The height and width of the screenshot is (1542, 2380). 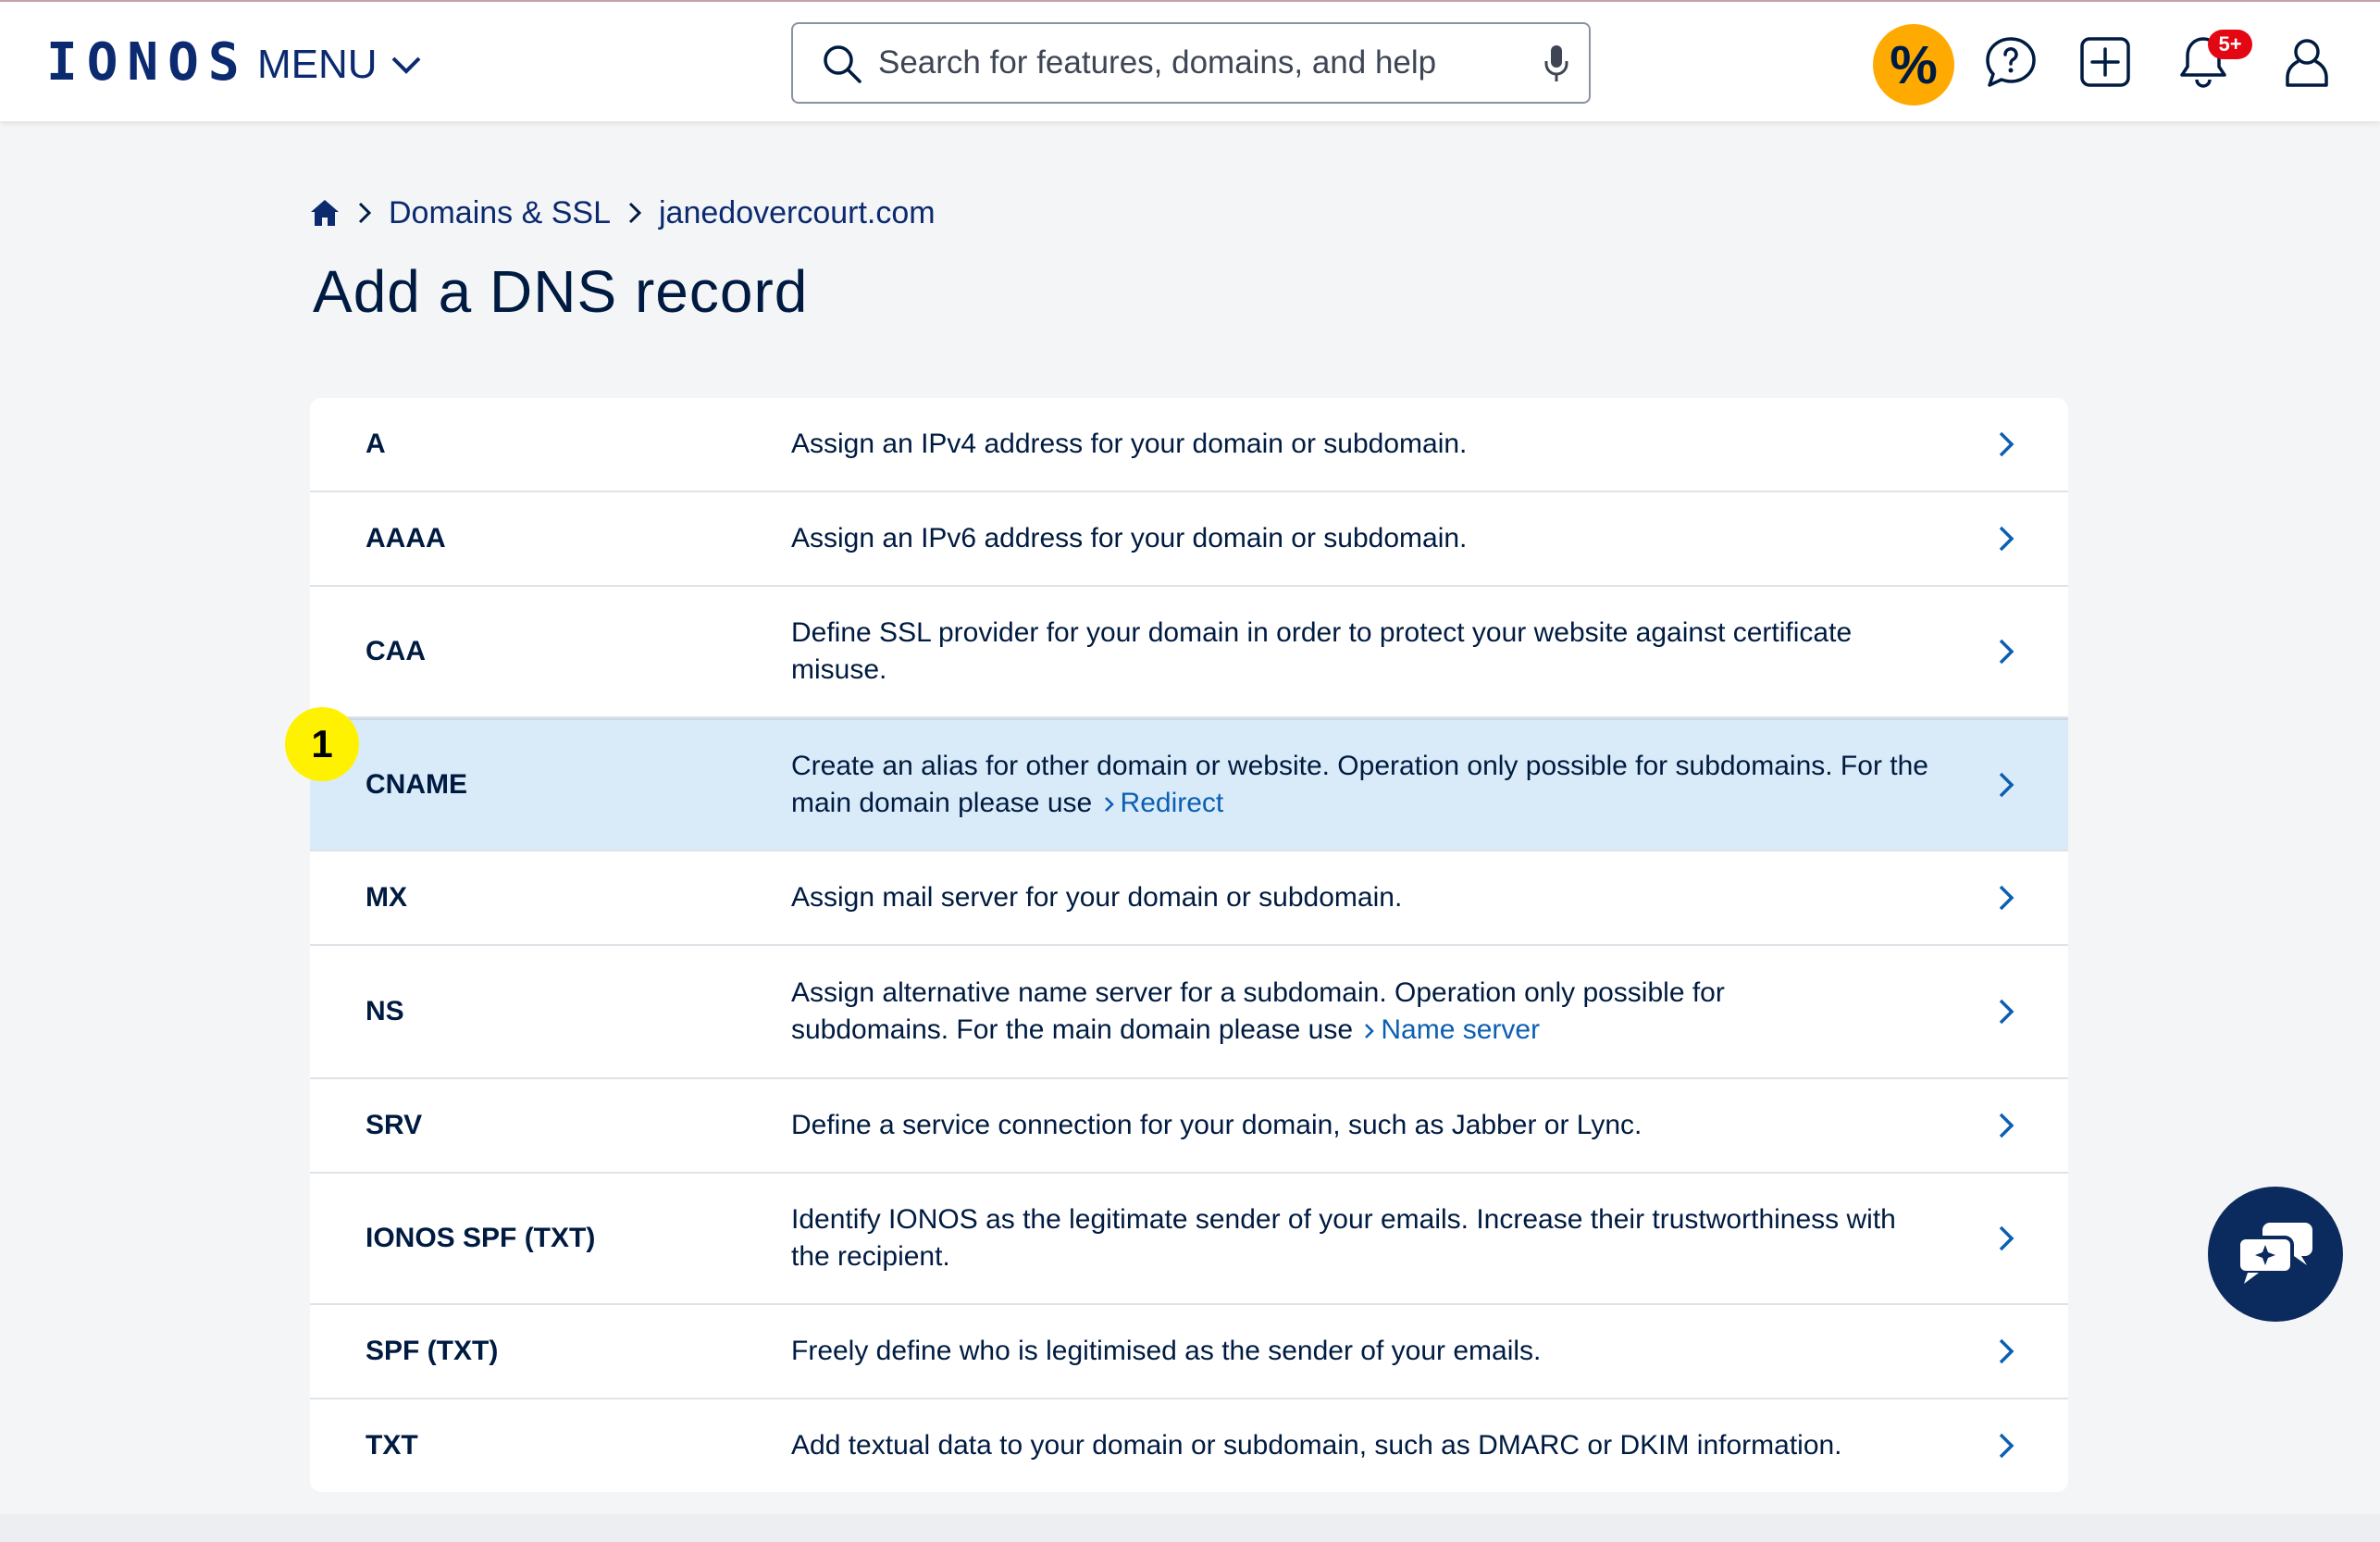 I want to click on home-icon, so click(x=325, y=213).